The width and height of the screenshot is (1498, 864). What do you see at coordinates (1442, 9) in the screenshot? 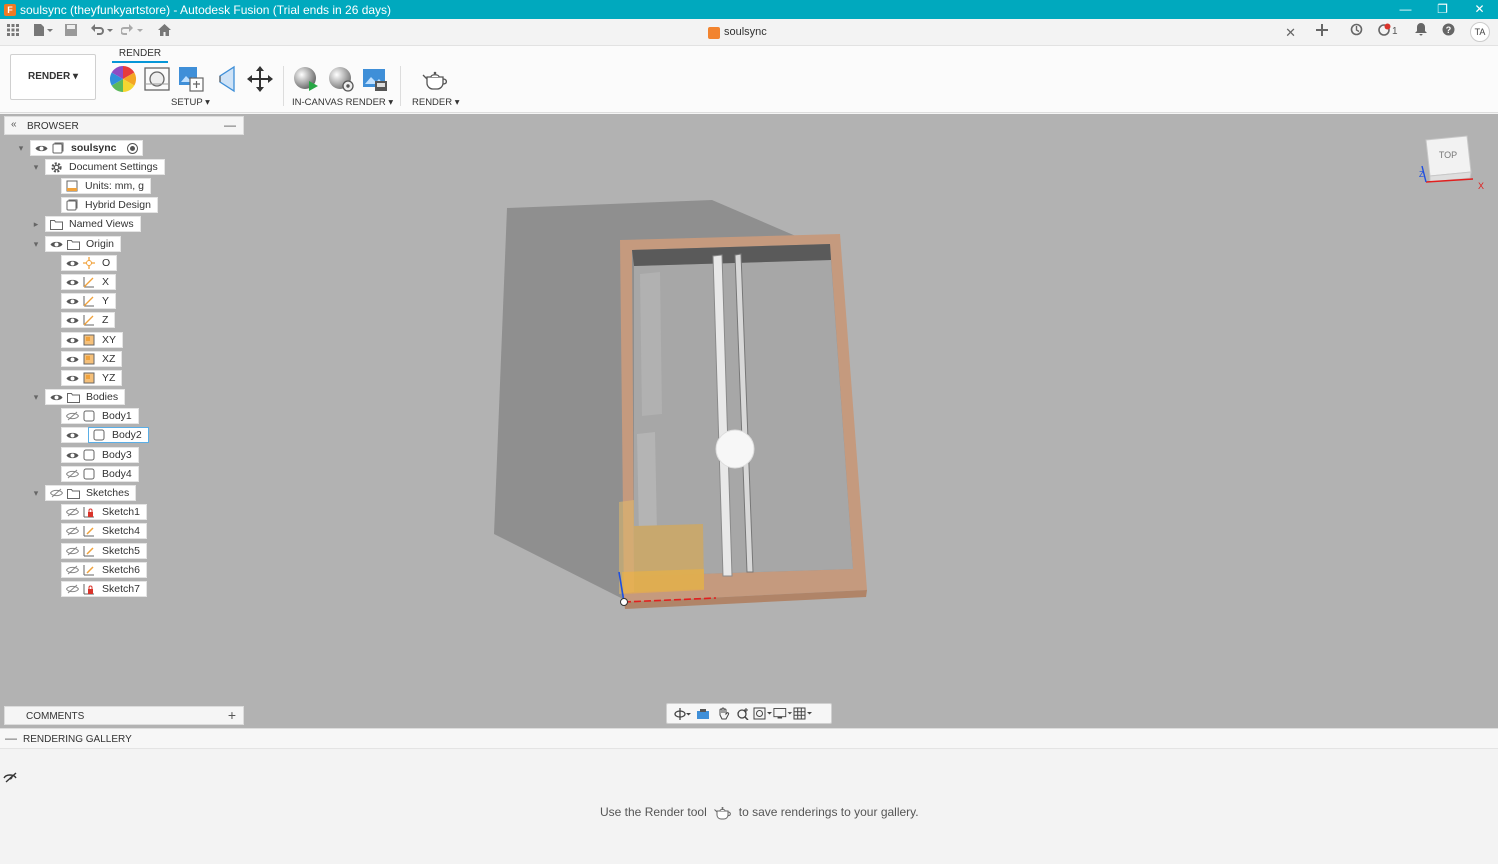
I see `restore-button: ❐` at bounding box center [1442, 9].